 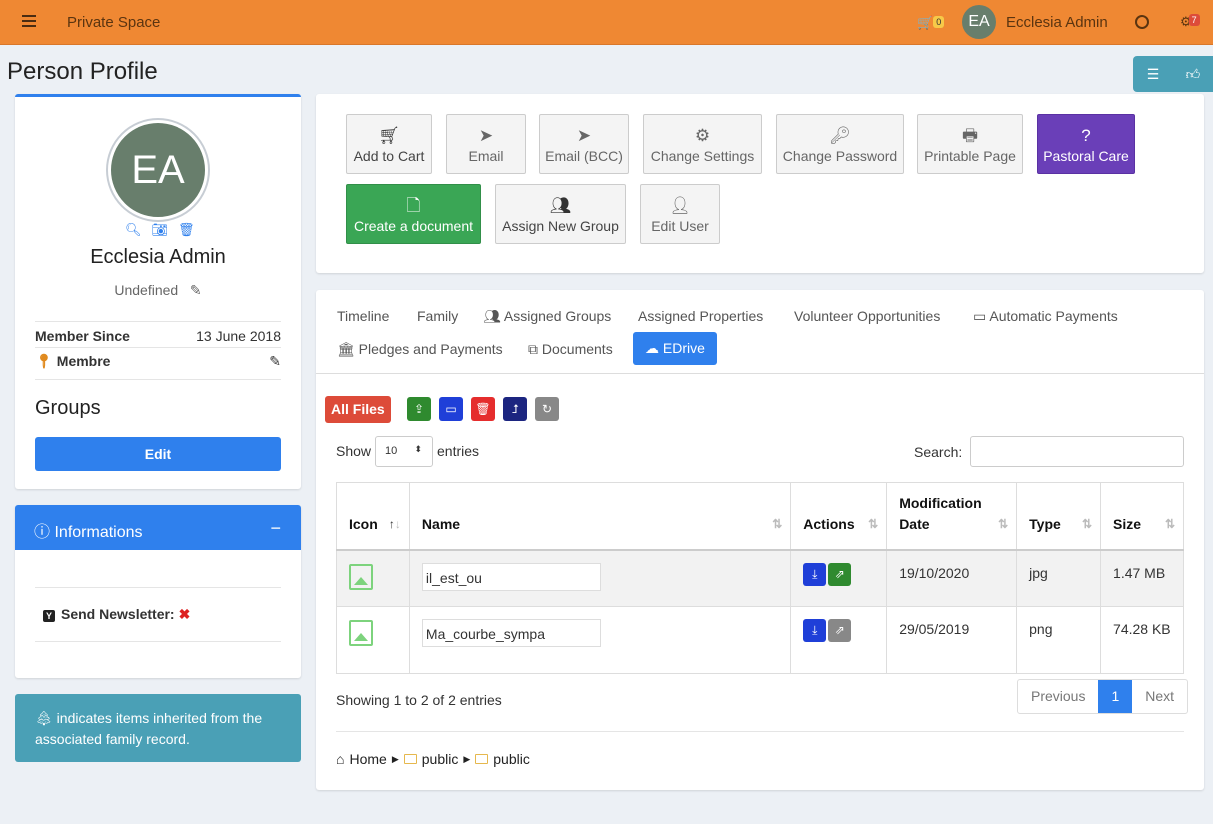 I want to click on search-input, so click(x=1077, y=451).